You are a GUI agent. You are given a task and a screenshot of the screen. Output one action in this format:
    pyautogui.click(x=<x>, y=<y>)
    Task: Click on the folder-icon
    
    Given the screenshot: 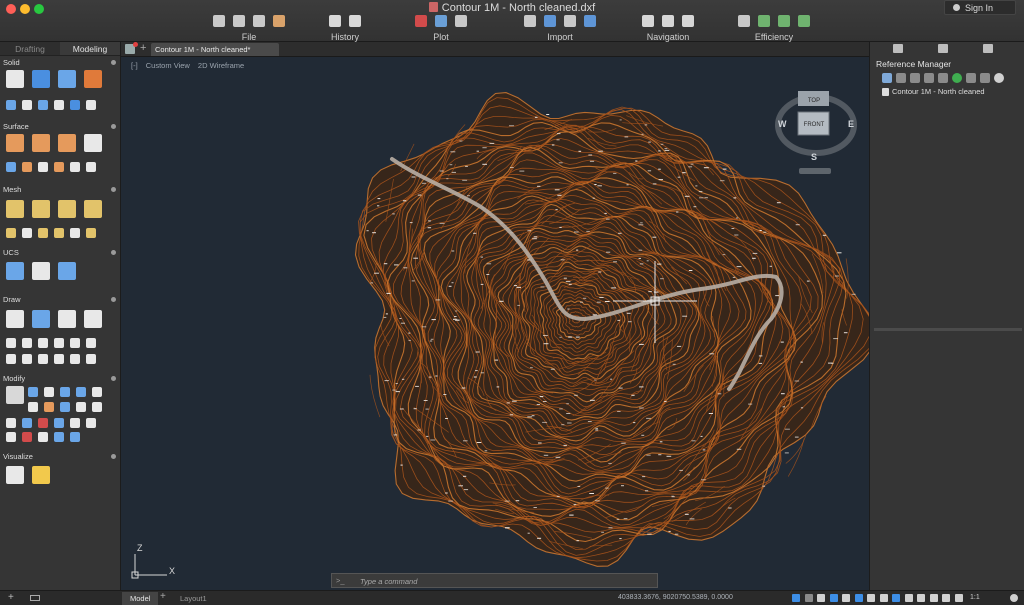 What is the action you would take?
    pyautogui.click(x=985, y=78)
    